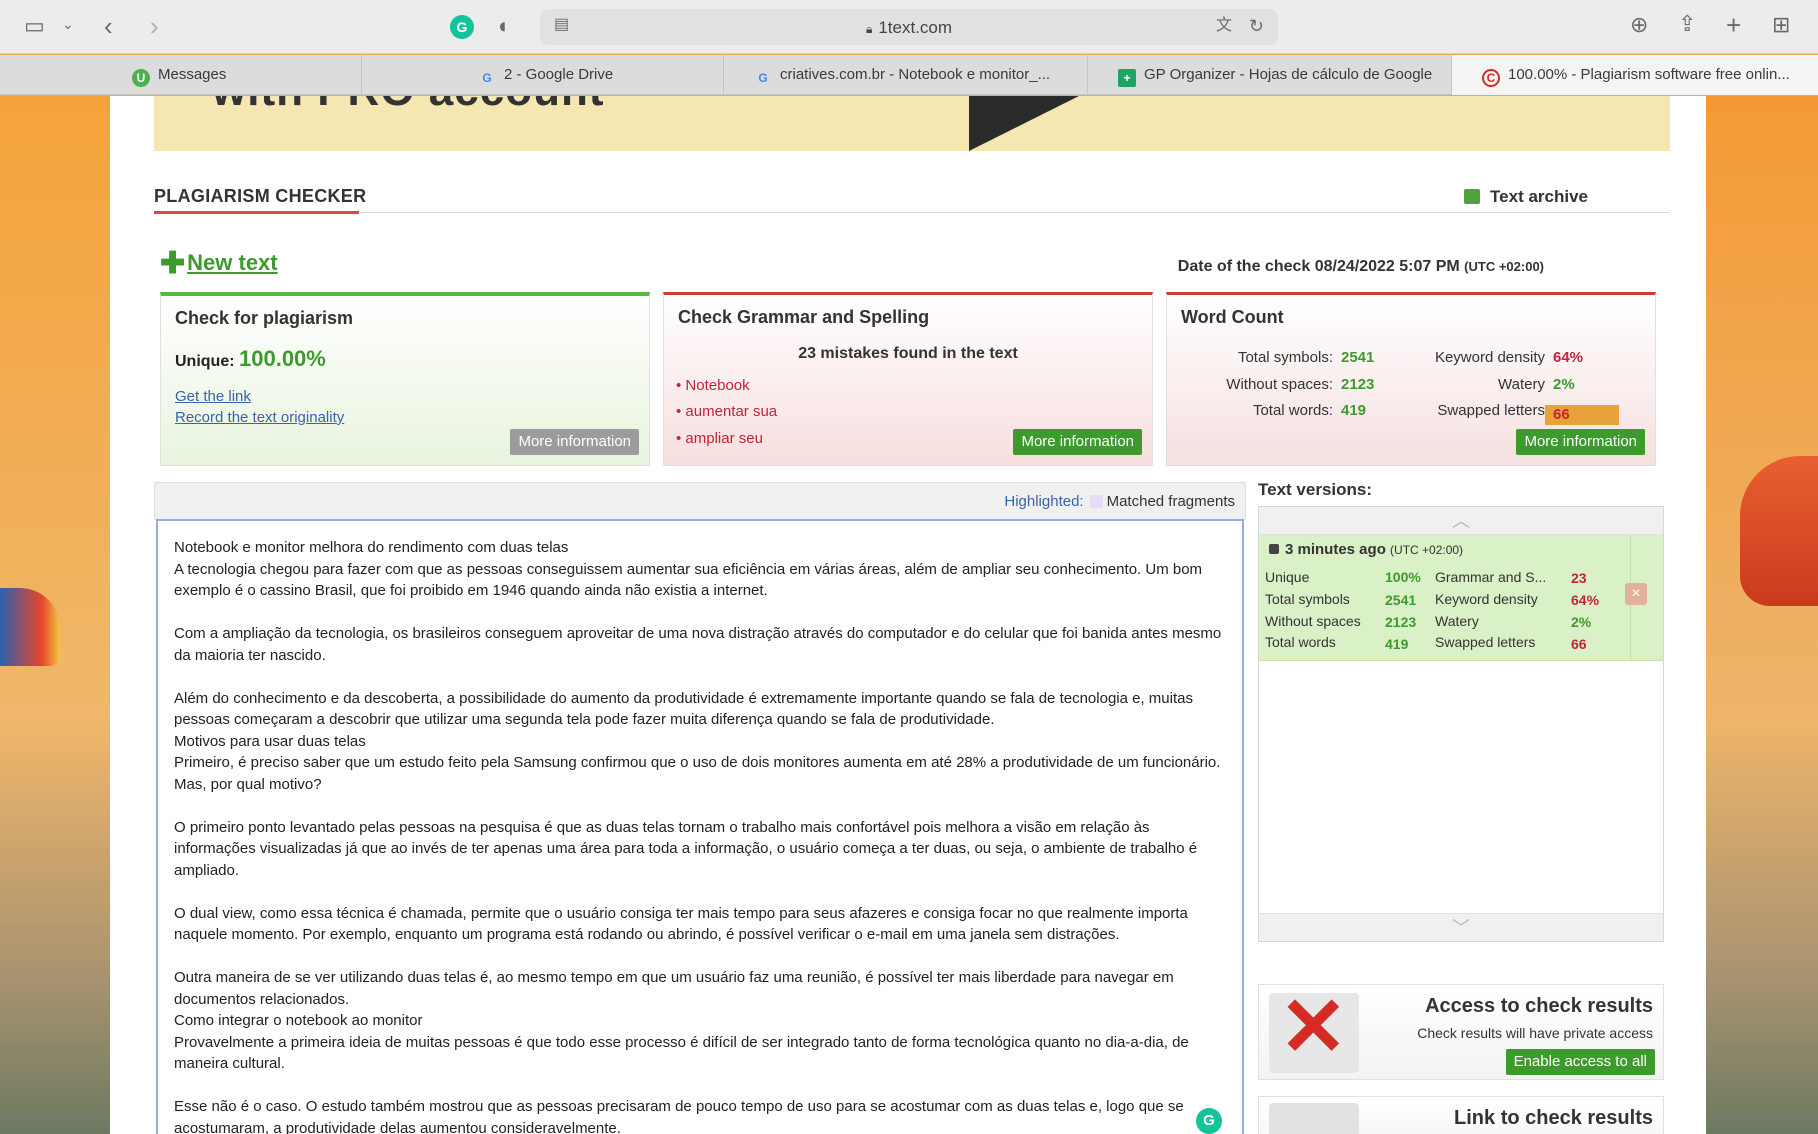  What do you see at coordinates (264, 318) in the screenshot?
I see `card-title: Check for plagiarism` at bounding box center [264, 318].